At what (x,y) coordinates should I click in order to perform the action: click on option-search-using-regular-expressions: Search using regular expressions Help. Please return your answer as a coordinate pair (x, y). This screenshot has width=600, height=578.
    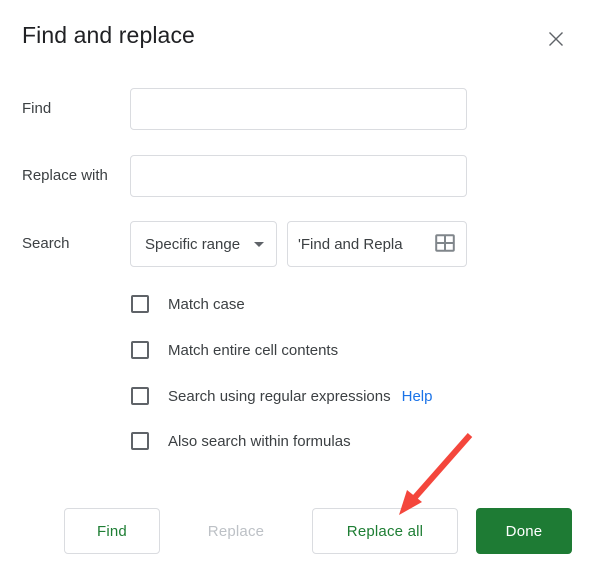
    Looking at the image, I should click on (281, 396).